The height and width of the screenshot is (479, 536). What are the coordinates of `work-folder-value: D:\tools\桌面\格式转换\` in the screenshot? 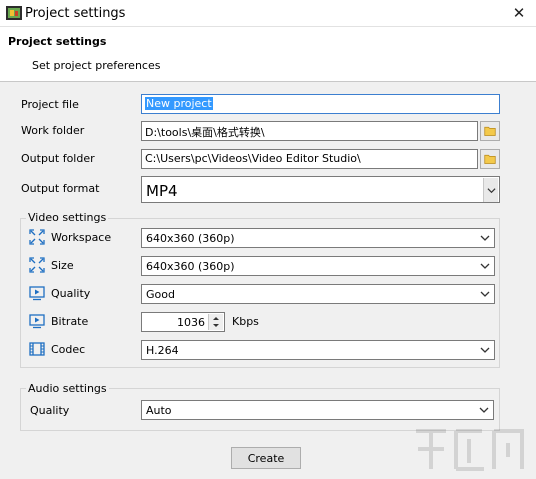 It's located at (205, 132).